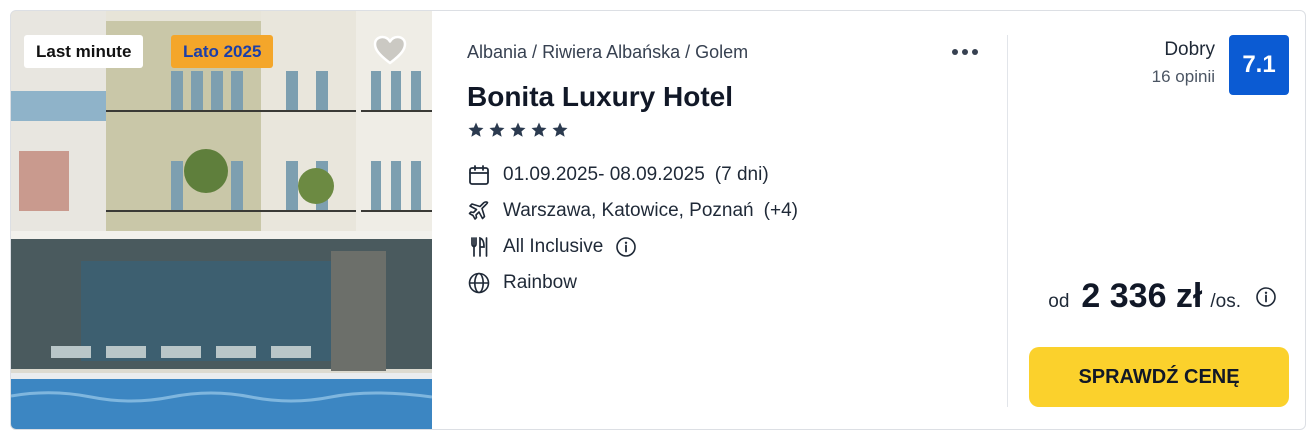 This screenshot has width=1316, height=442. Describe the element at coordinates (84, 51) in the screenshot. I see `last-minute-badge: Last minute` at that location.